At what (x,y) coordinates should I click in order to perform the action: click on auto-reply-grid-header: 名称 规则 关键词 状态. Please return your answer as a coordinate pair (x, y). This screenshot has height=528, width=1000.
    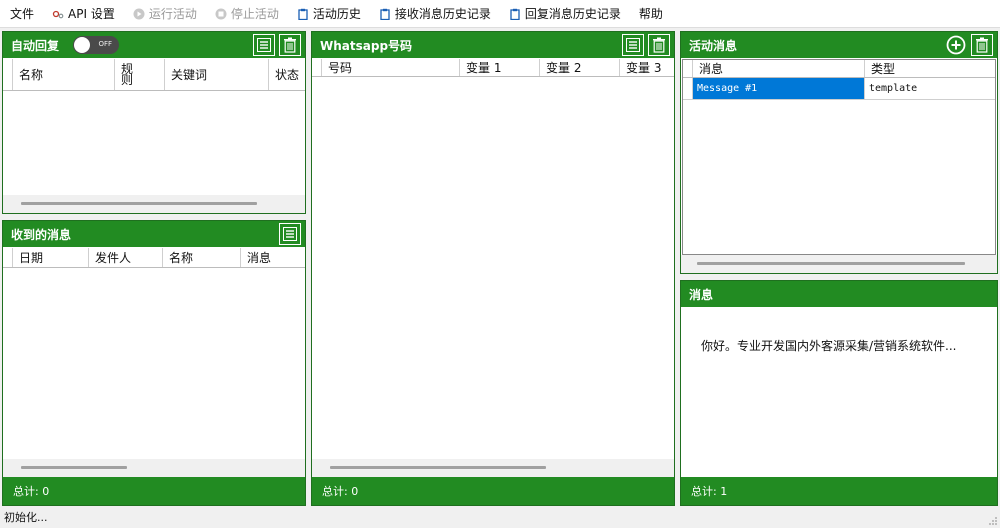
    Looking at the image, I should click on (154, 75).